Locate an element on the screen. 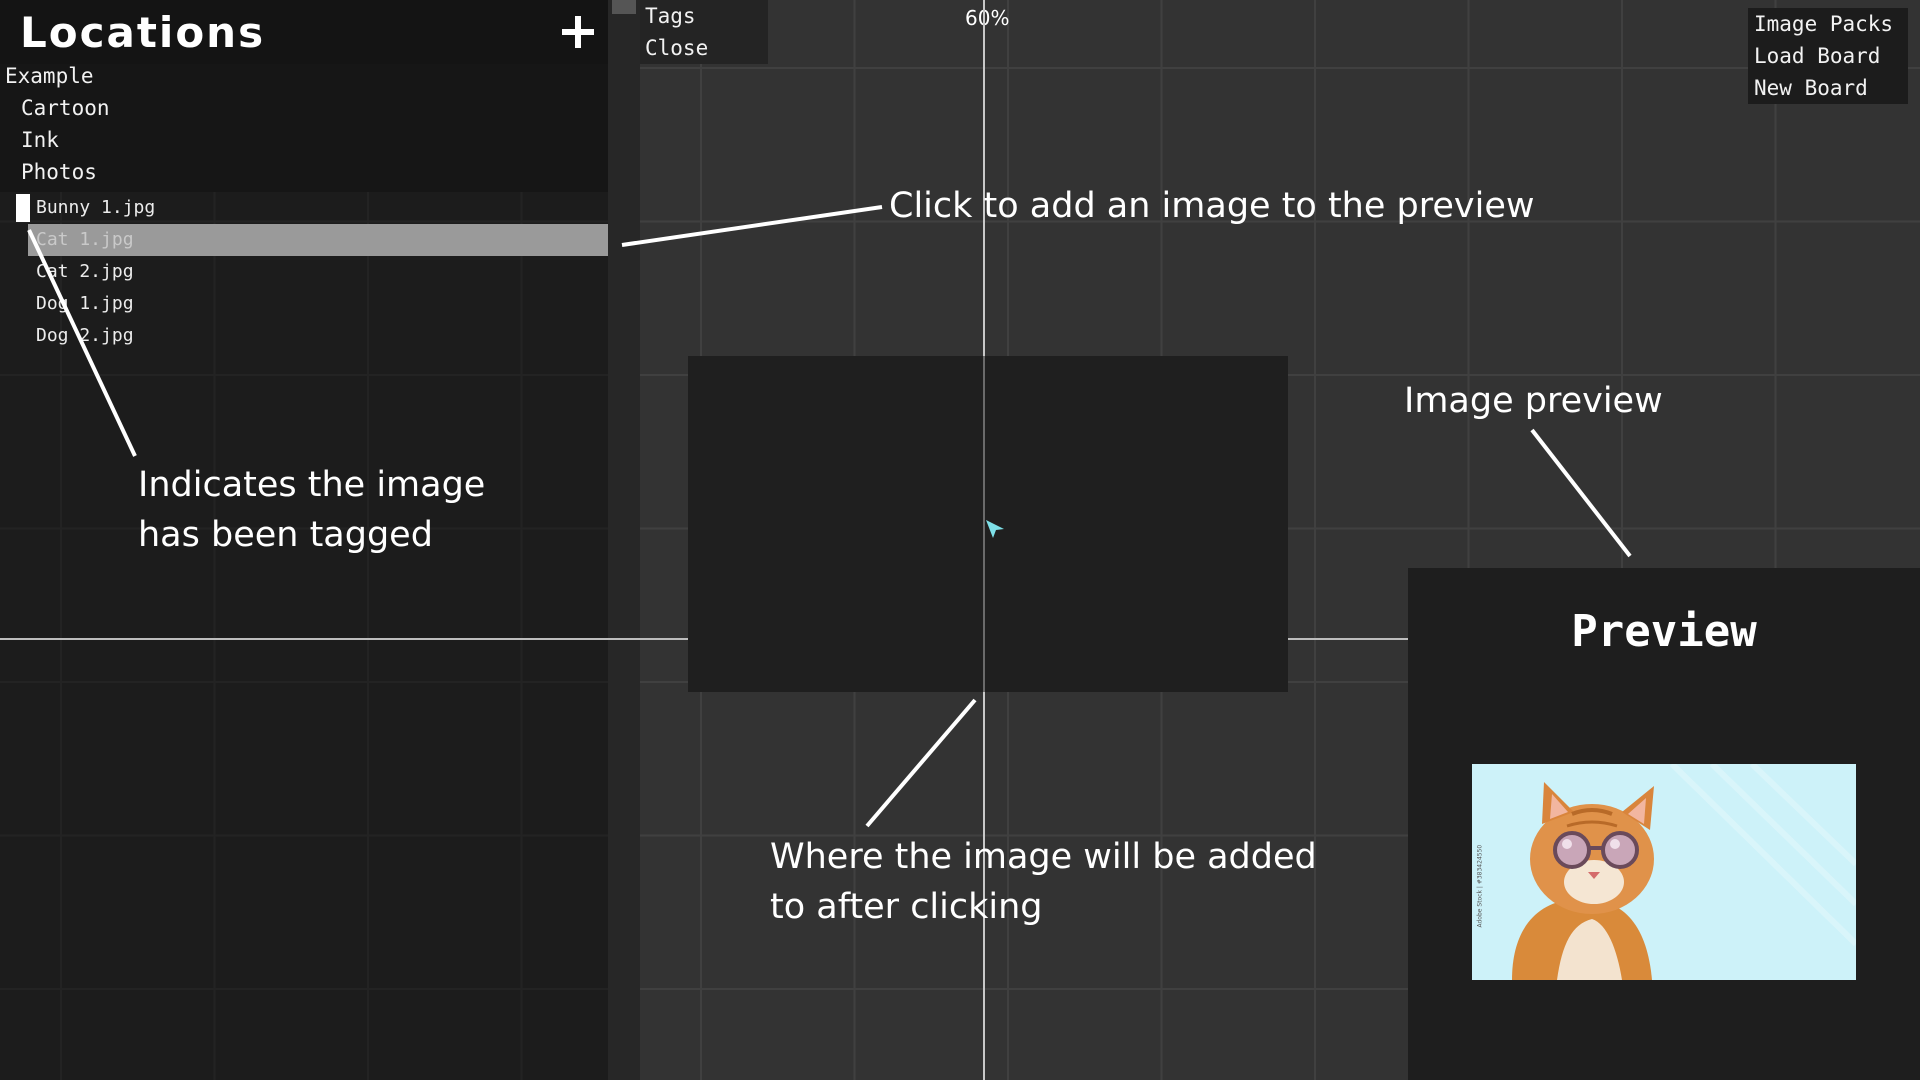 The image size is (1920, 1080). annotation-drop-location-line2: to after clicking is located at coordinates (906, 907).